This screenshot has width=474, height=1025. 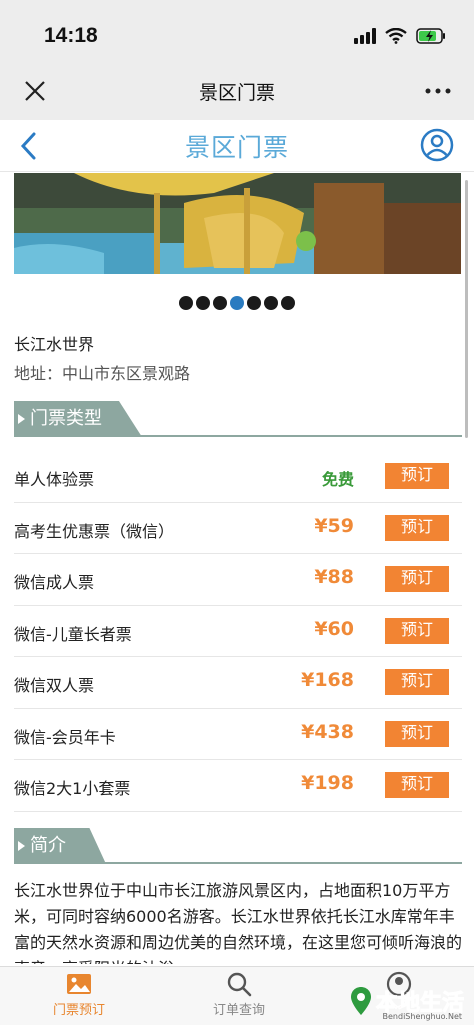 I want to click on page-header: 景区门票, so click(x=237, y=146).